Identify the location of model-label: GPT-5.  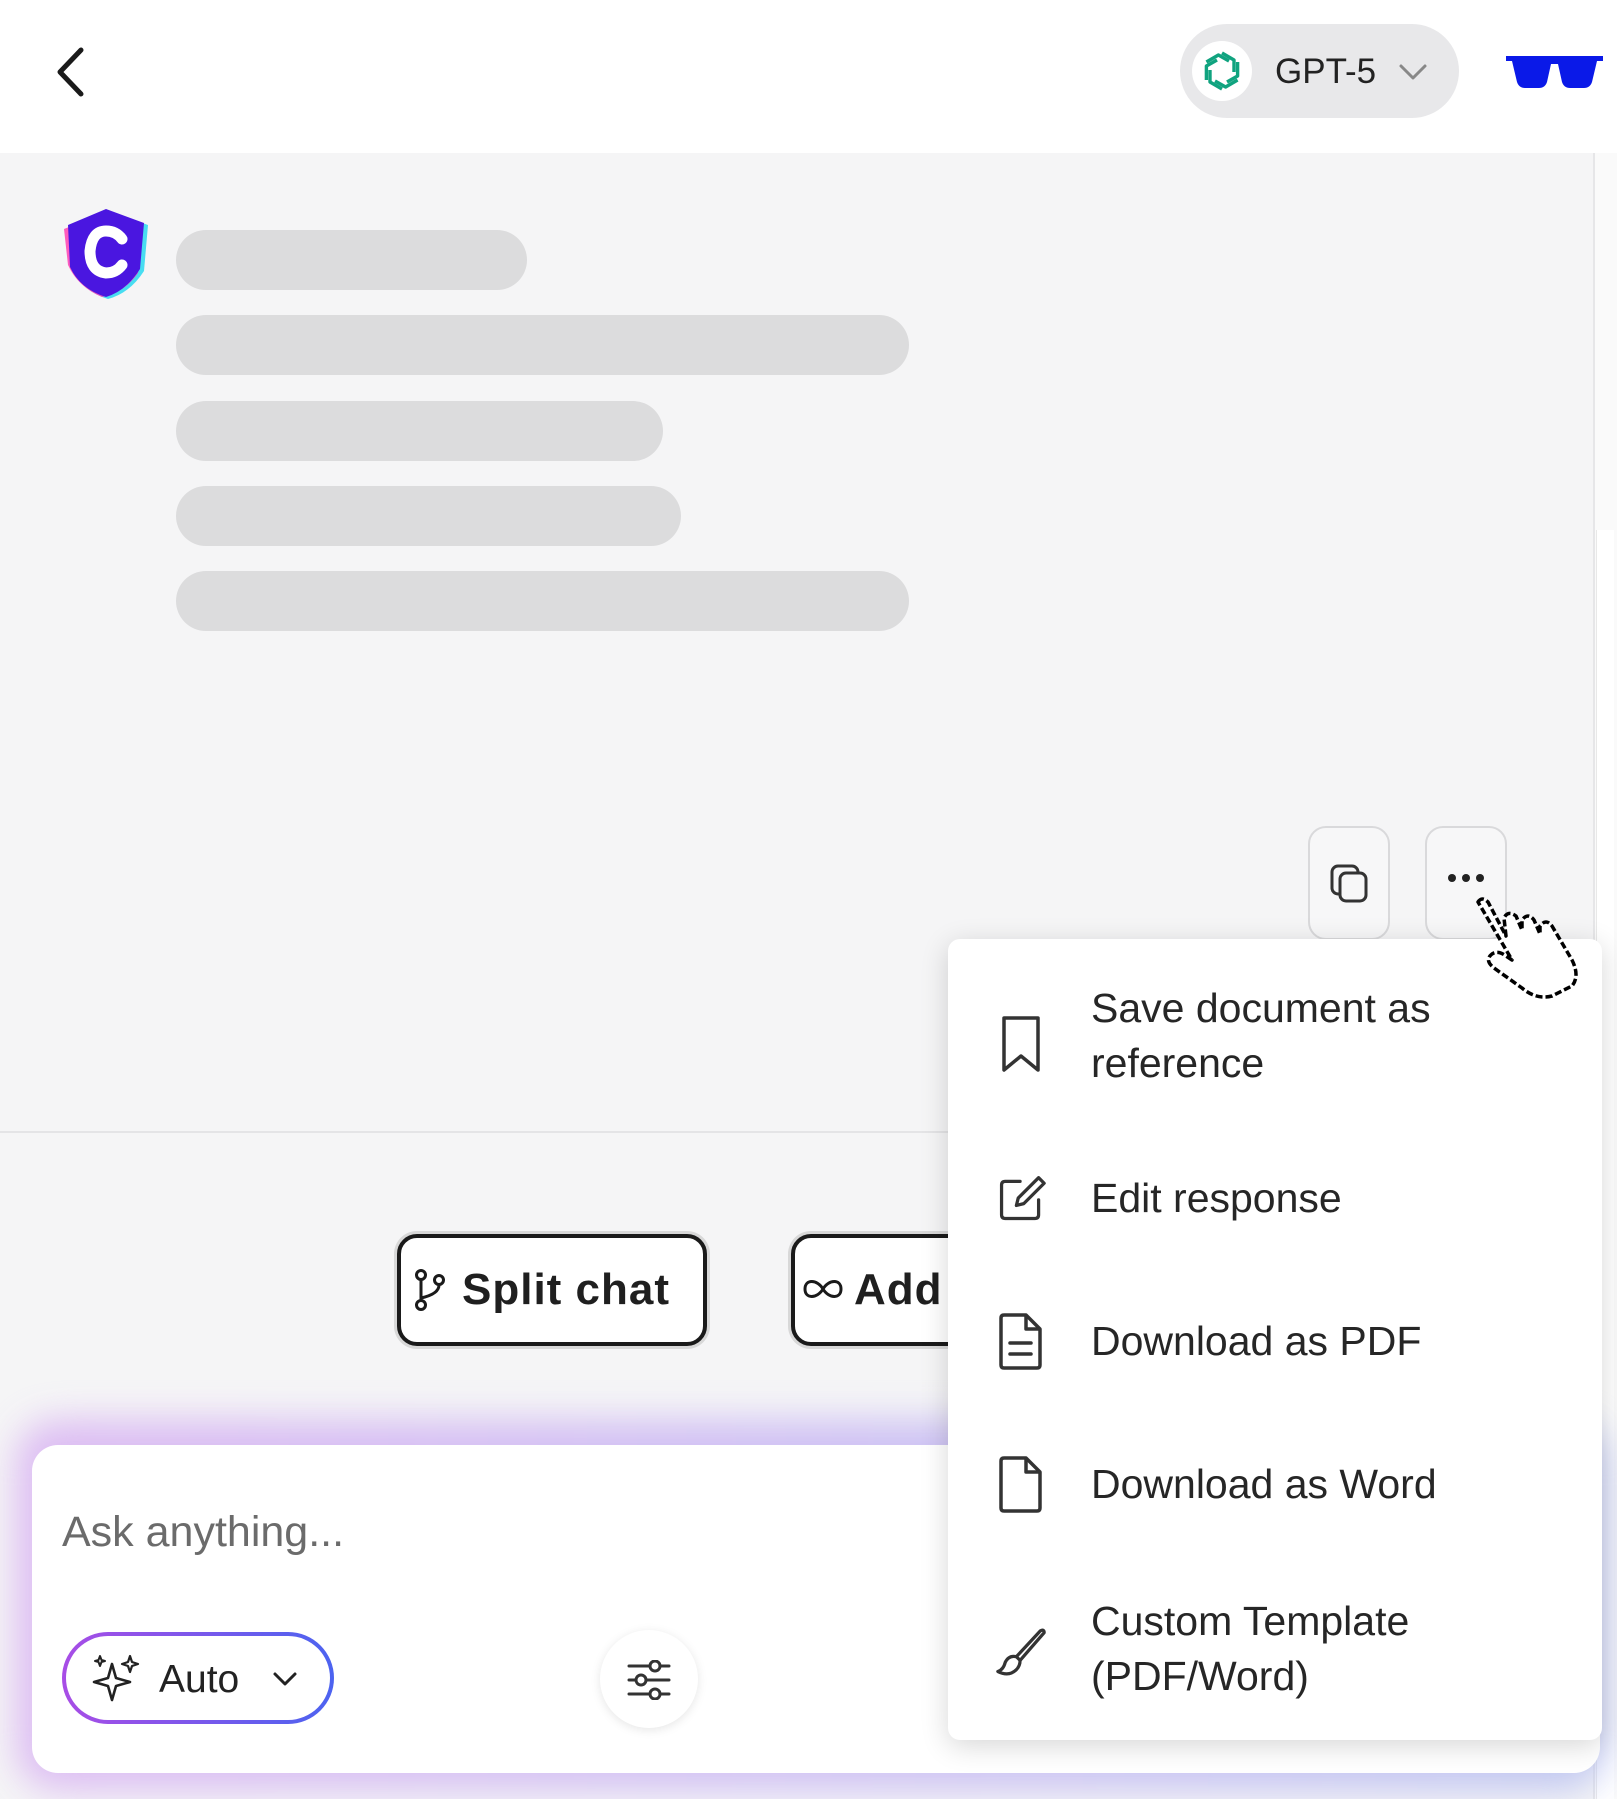
(1326, 71).